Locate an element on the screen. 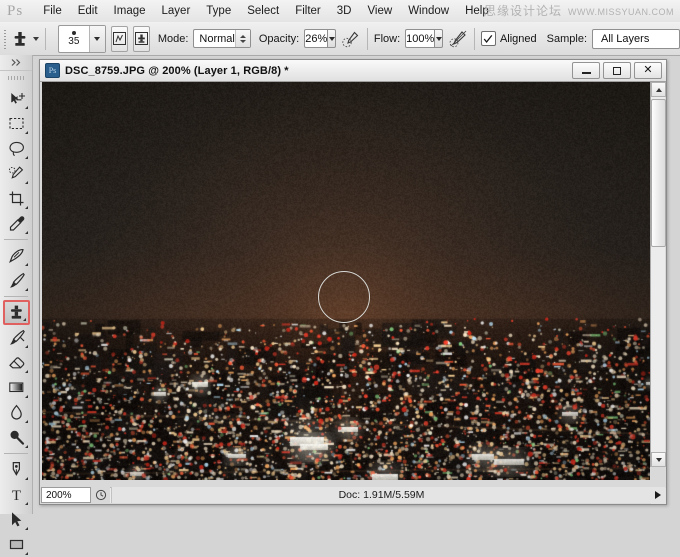 The width and height of the screenshot is (680, 557). minimize-button is located at coordinates (586, 70).